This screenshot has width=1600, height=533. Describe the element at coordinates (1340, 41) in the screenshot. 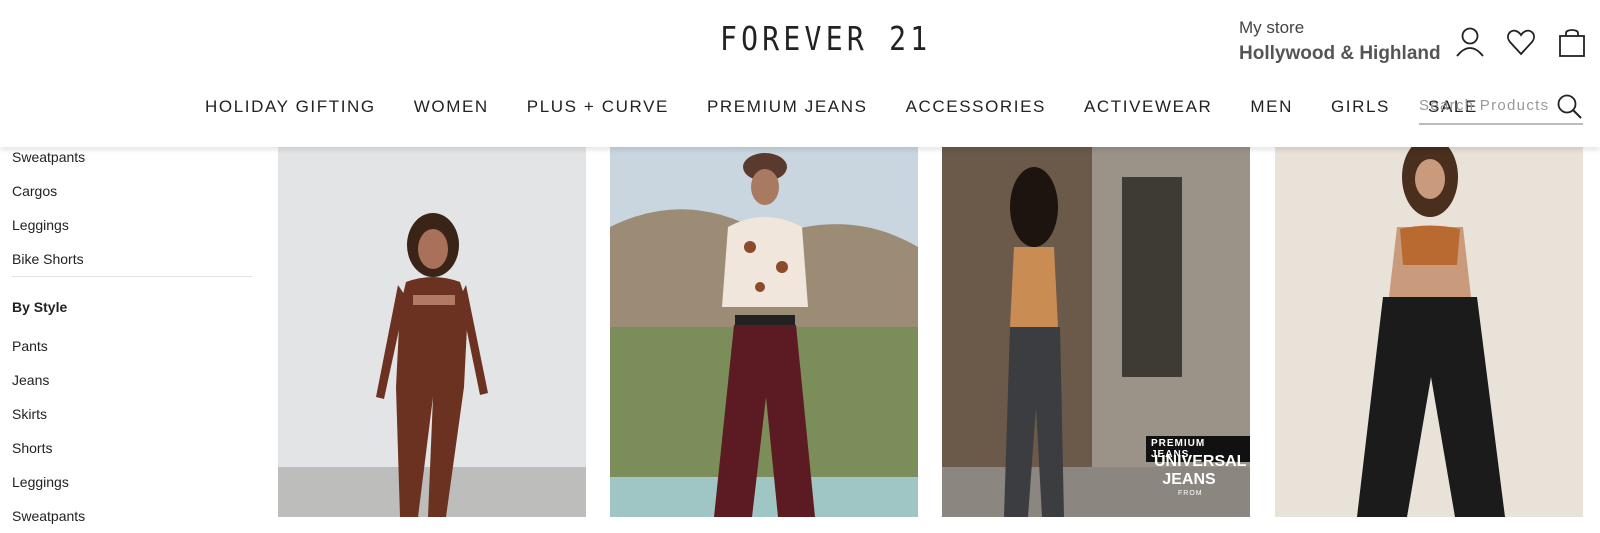

I see `store-selector: My store Hollywood & Highland` at that location.